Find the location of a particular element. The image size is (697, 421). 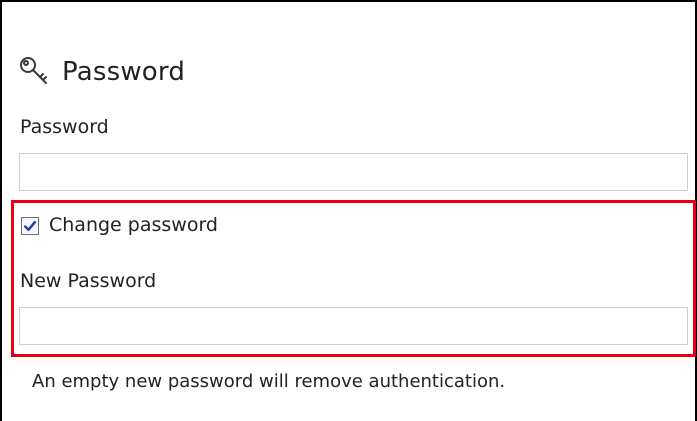

page-title: Password is located at coordinates (124, 72).